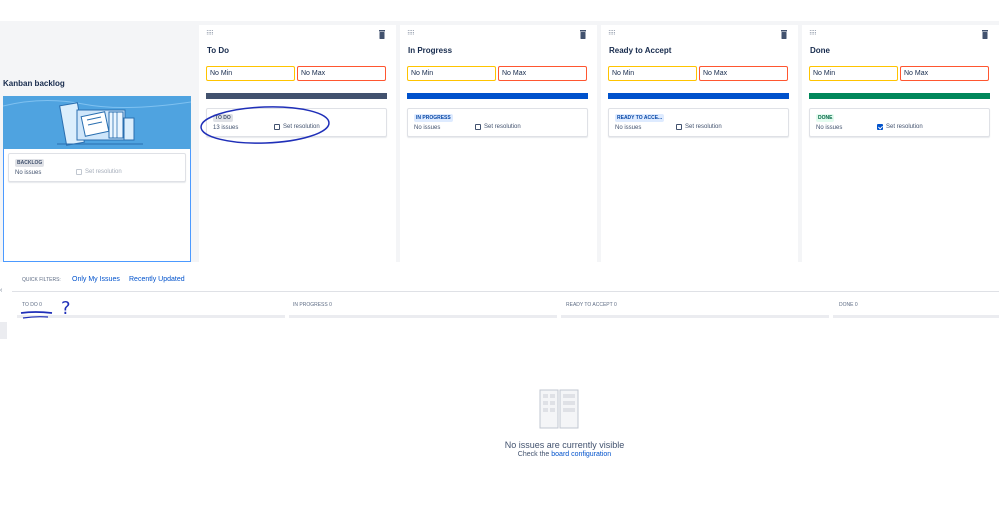 The height and width of the screenshot is (523, 999). Describe the element at coordinates (30, 163) in the screenshot. I see `backlog-lozenge: BACKLOG` at that location.